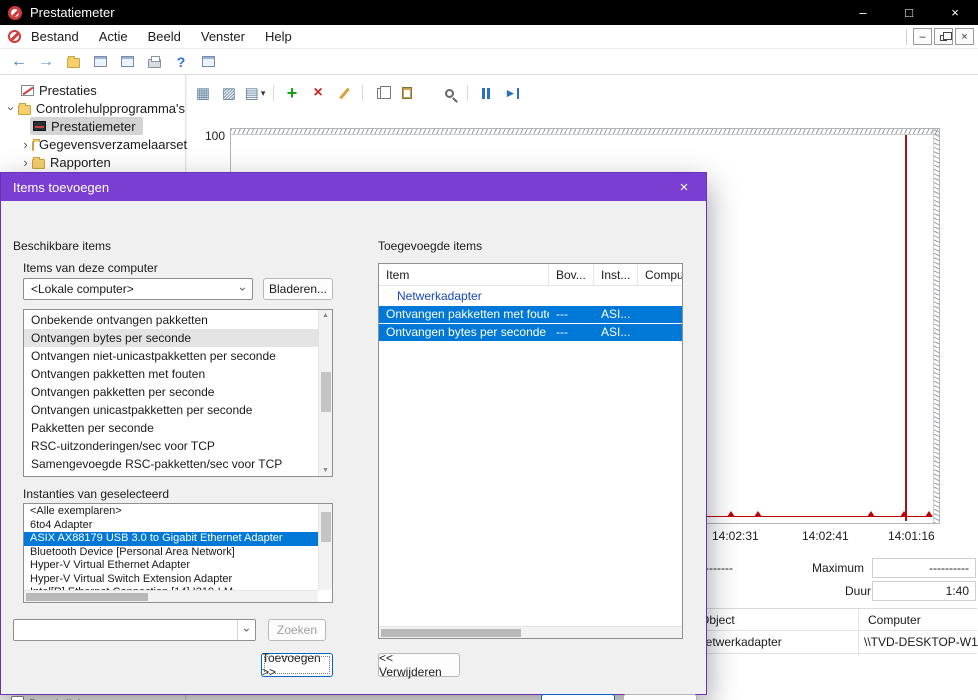 The height and width of the screenshot is (700, 978). Describe the element at coordinates (909, 12) in the screenshot. I see `maximize-button: □` at that location.